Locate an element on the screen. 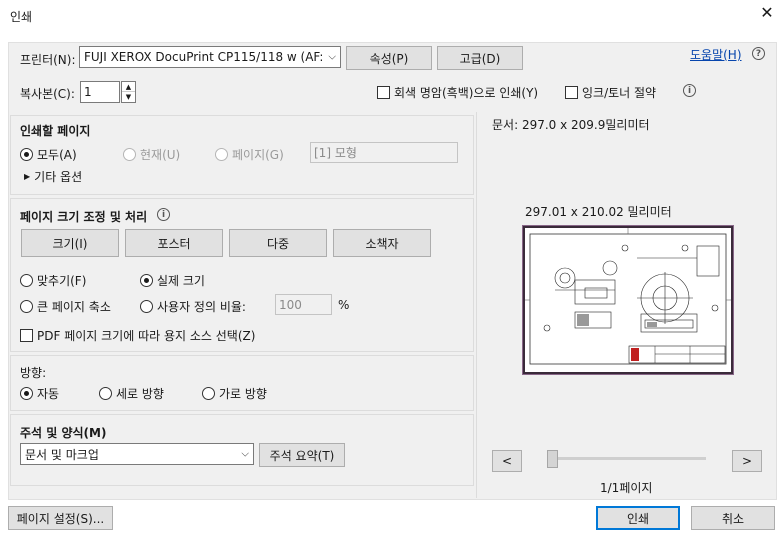 This screenshot has height=546, width=783. advanced-button: 고급(D) is located at coordinates (480, 58).